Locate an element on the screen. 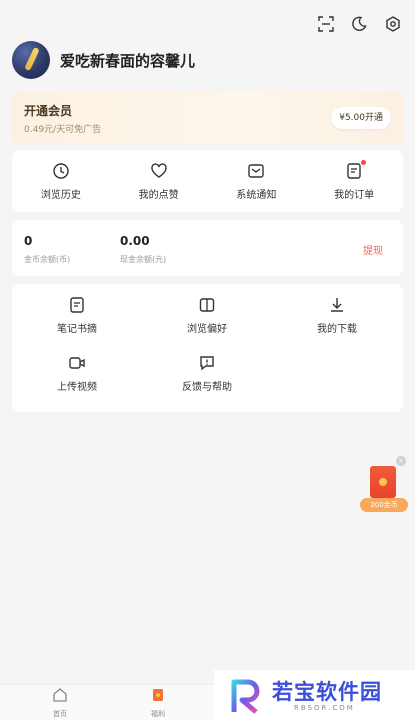 The image size is (415, 720). red-packet-tag: 200金币 is located at coordinates (384, 505).